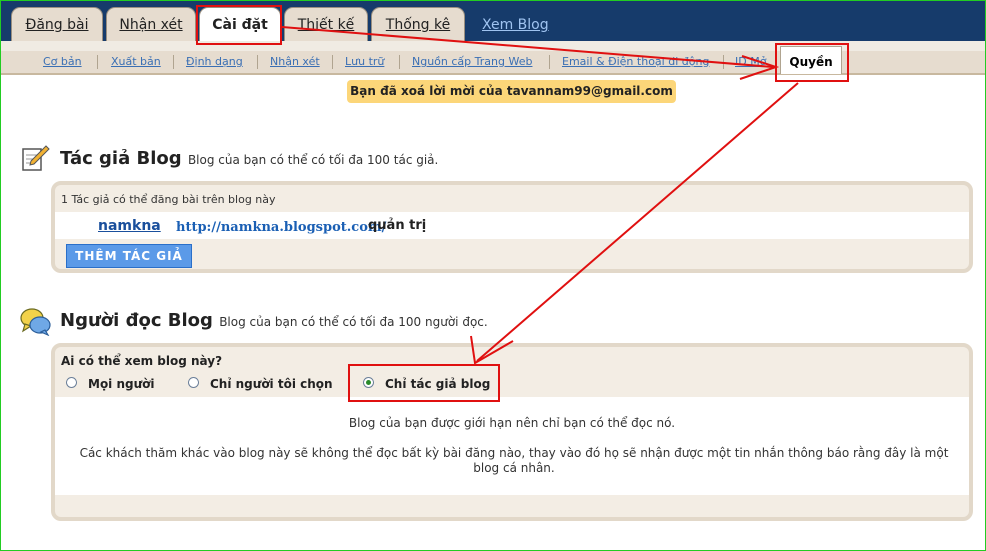 The height and width of the screenshot is (551, 986). What do you see at coordinates (527, 47) in the screenshot?
I see `arrow-settings-to-permissions` at bounding box center [527, 47].